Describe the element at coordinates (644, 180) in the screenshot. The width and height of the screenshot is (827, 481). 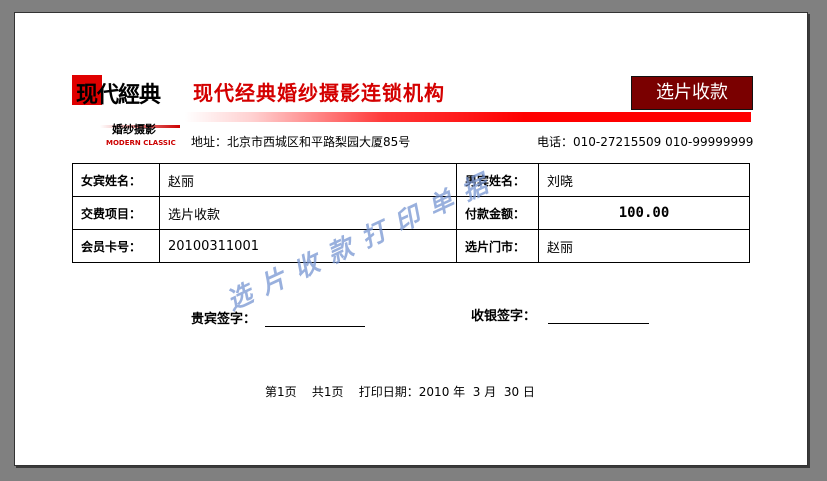
I see `groom-name-value: 刘晓` at that location.